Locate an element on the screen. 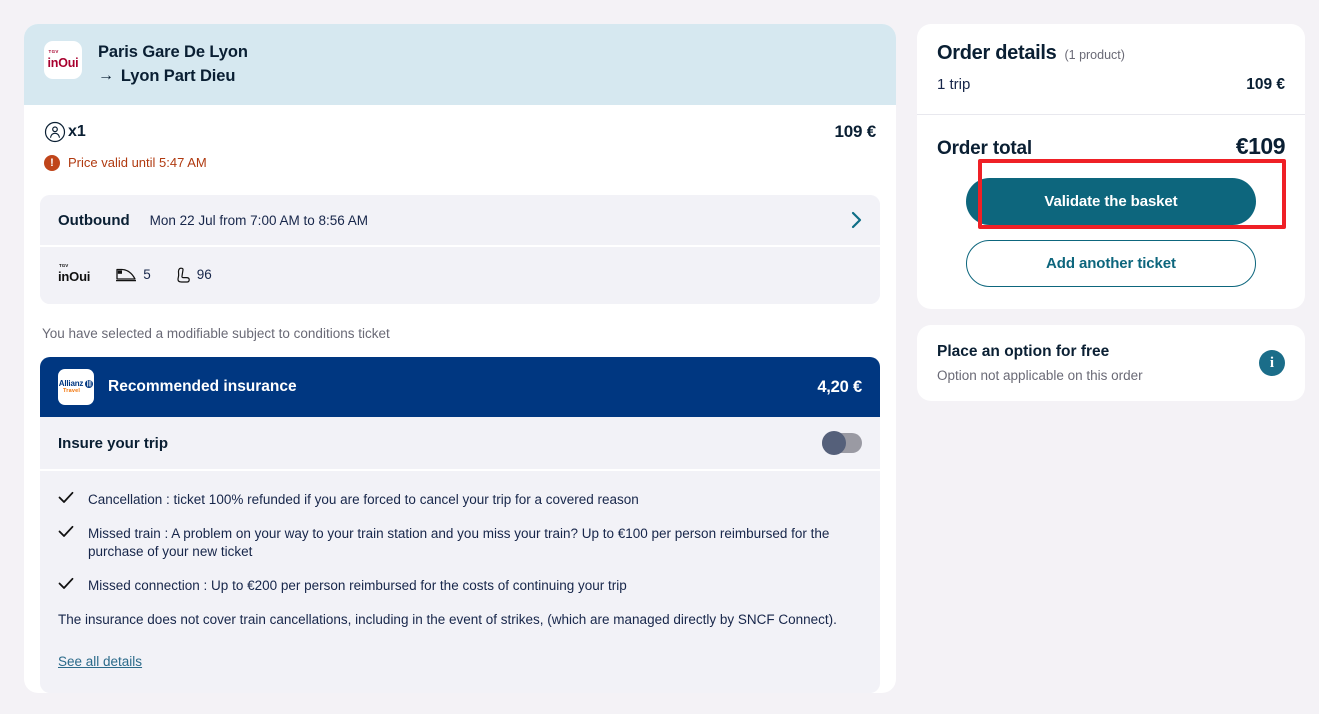 The image size is (1319, 714). order-details-section: Order details (1 product) 1 trip 109 € is located at coordinates (1111, 69).